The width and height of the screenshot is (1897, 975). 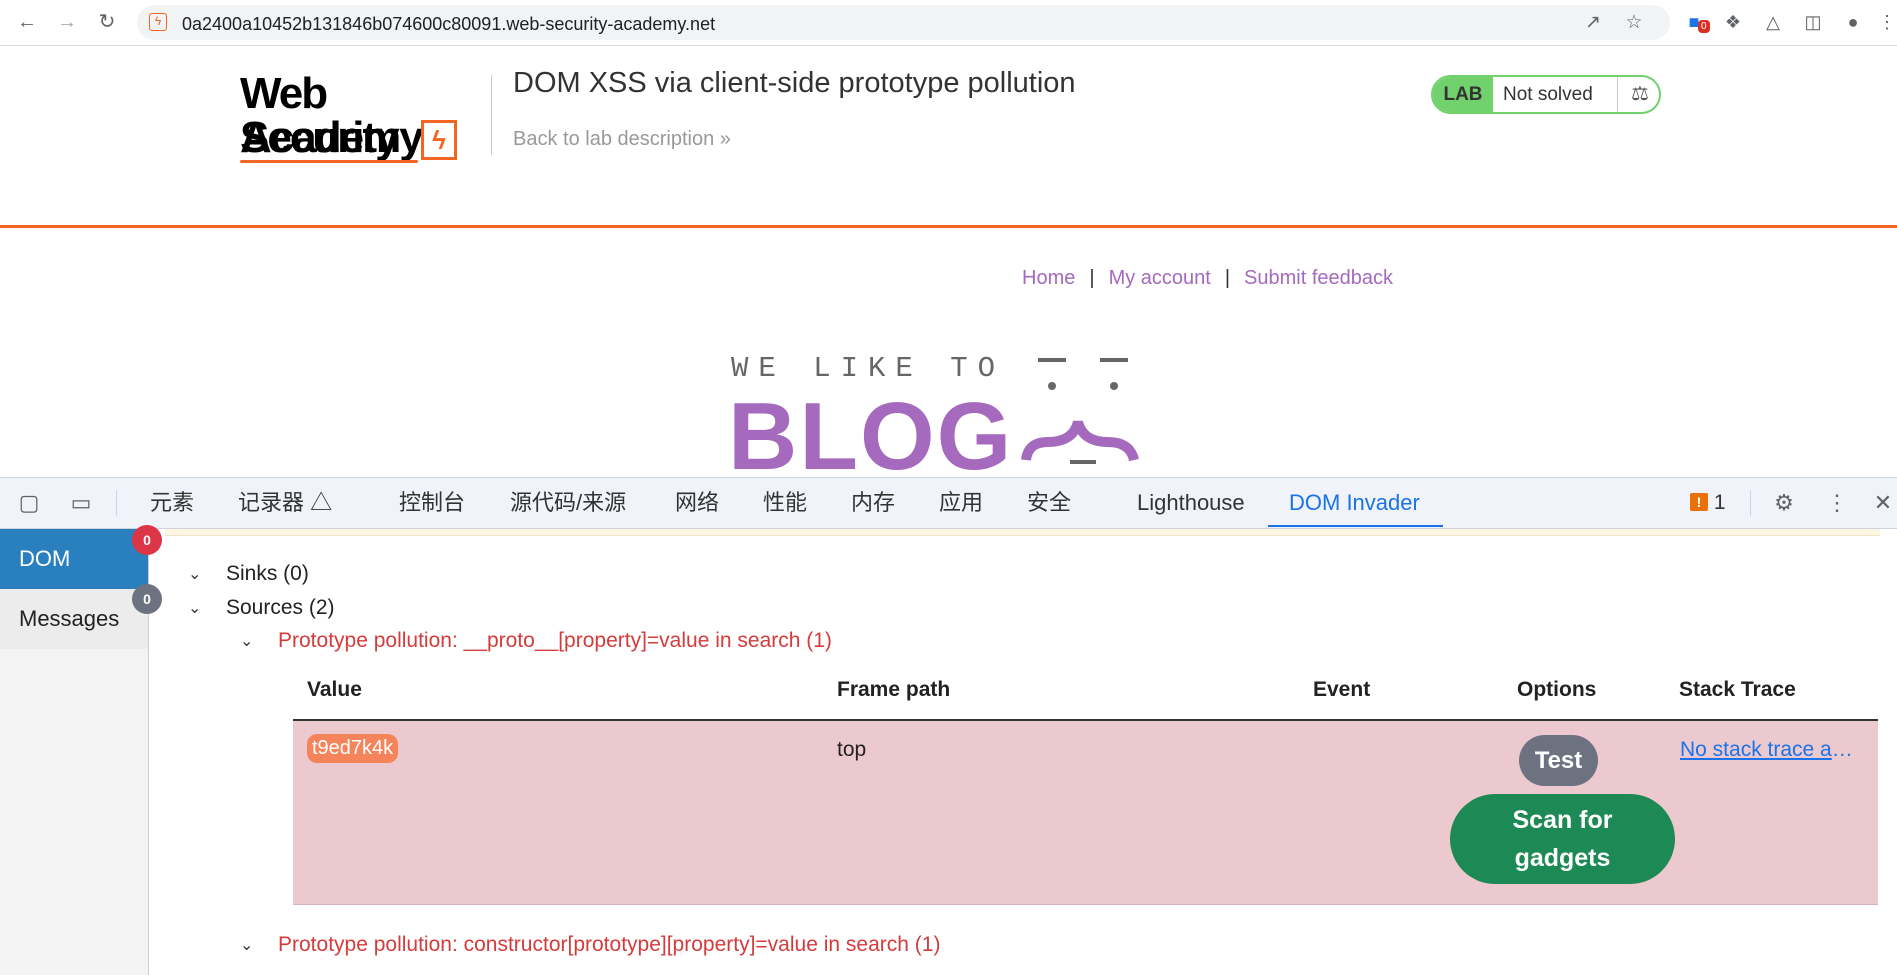 I want to click on tab-elements: 元素, so click(x=172, y=503).